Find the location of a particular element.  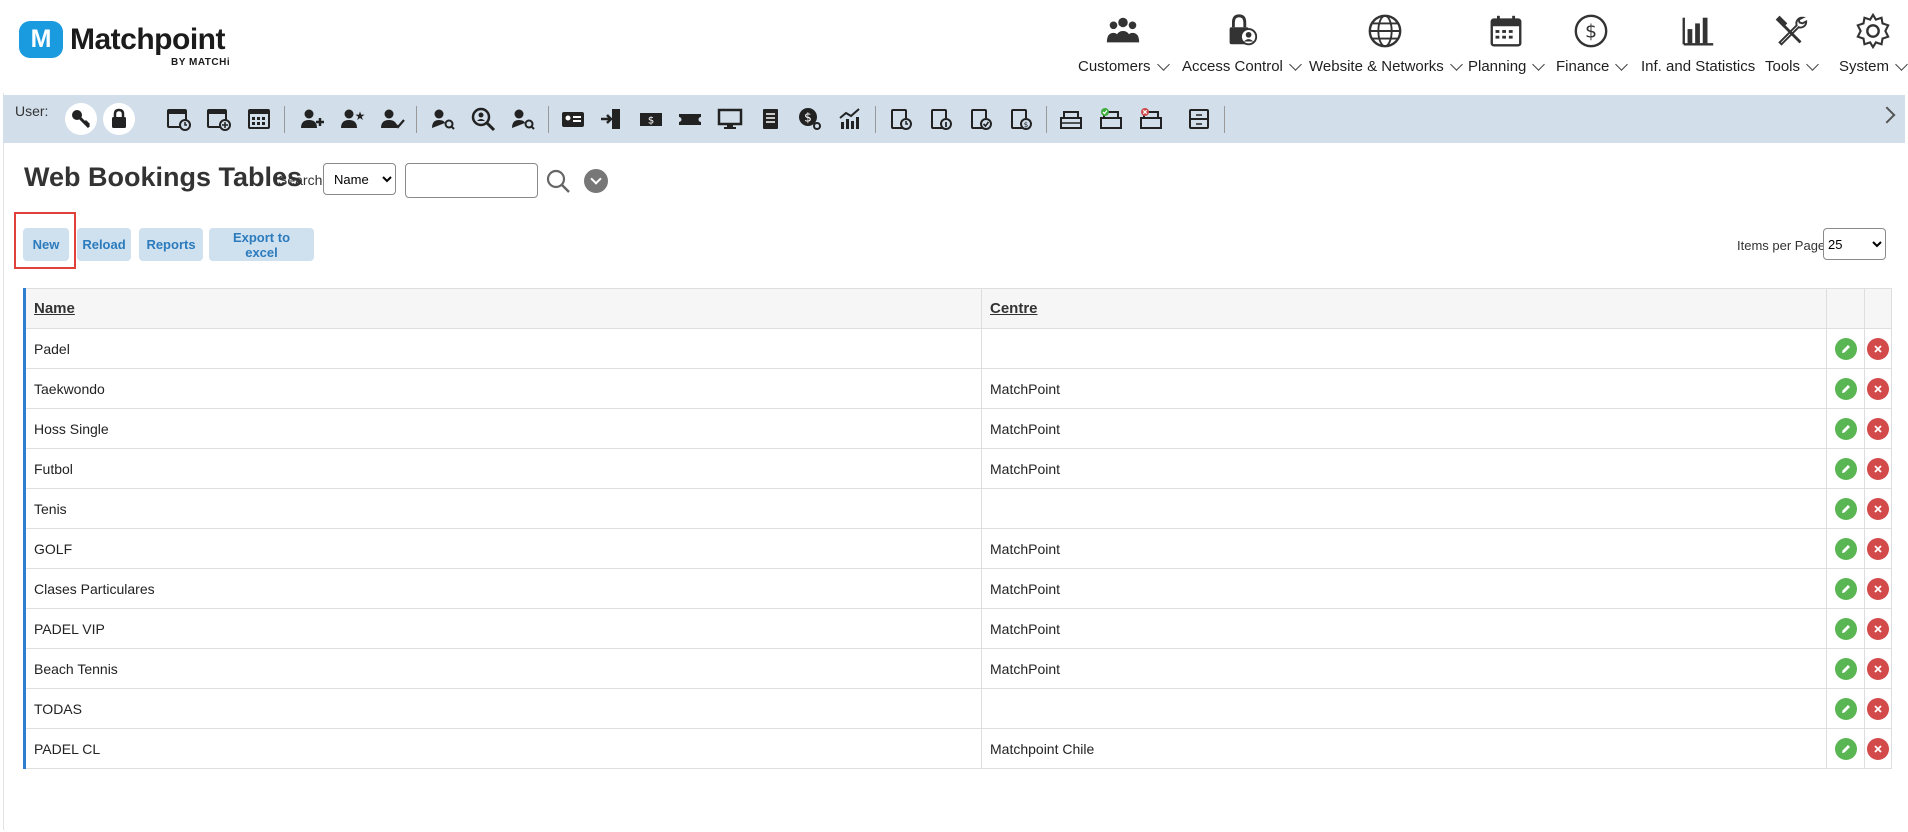

table-row: Taekwondo MatchPoint is located at coordinates (959, 389).